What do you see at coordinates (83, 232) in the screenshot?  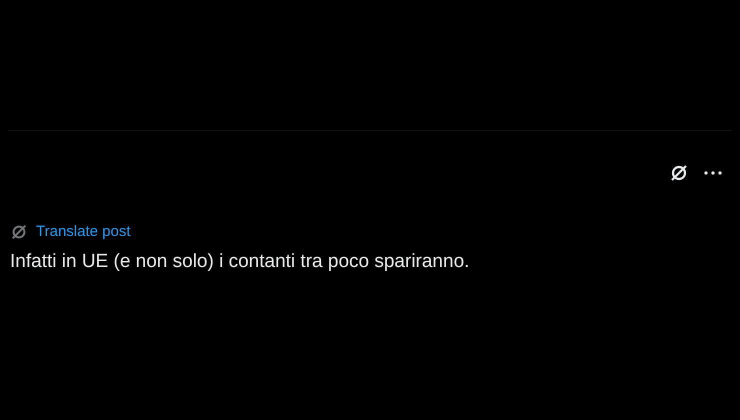 I see `translate-link: Translate post` at bounding box center [83, 232].